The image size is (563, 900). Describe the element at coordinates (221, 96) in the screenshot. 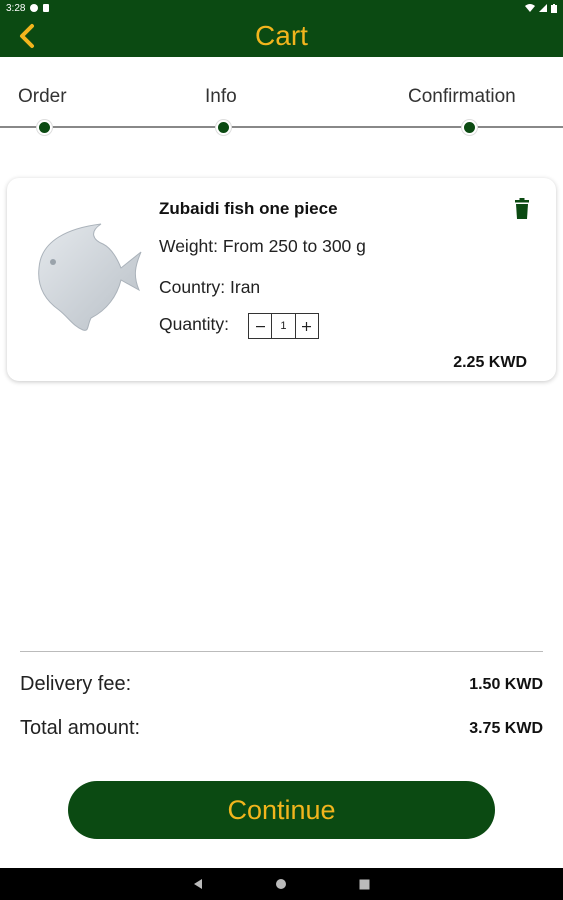

I see `step-label-info: Info` at that location.